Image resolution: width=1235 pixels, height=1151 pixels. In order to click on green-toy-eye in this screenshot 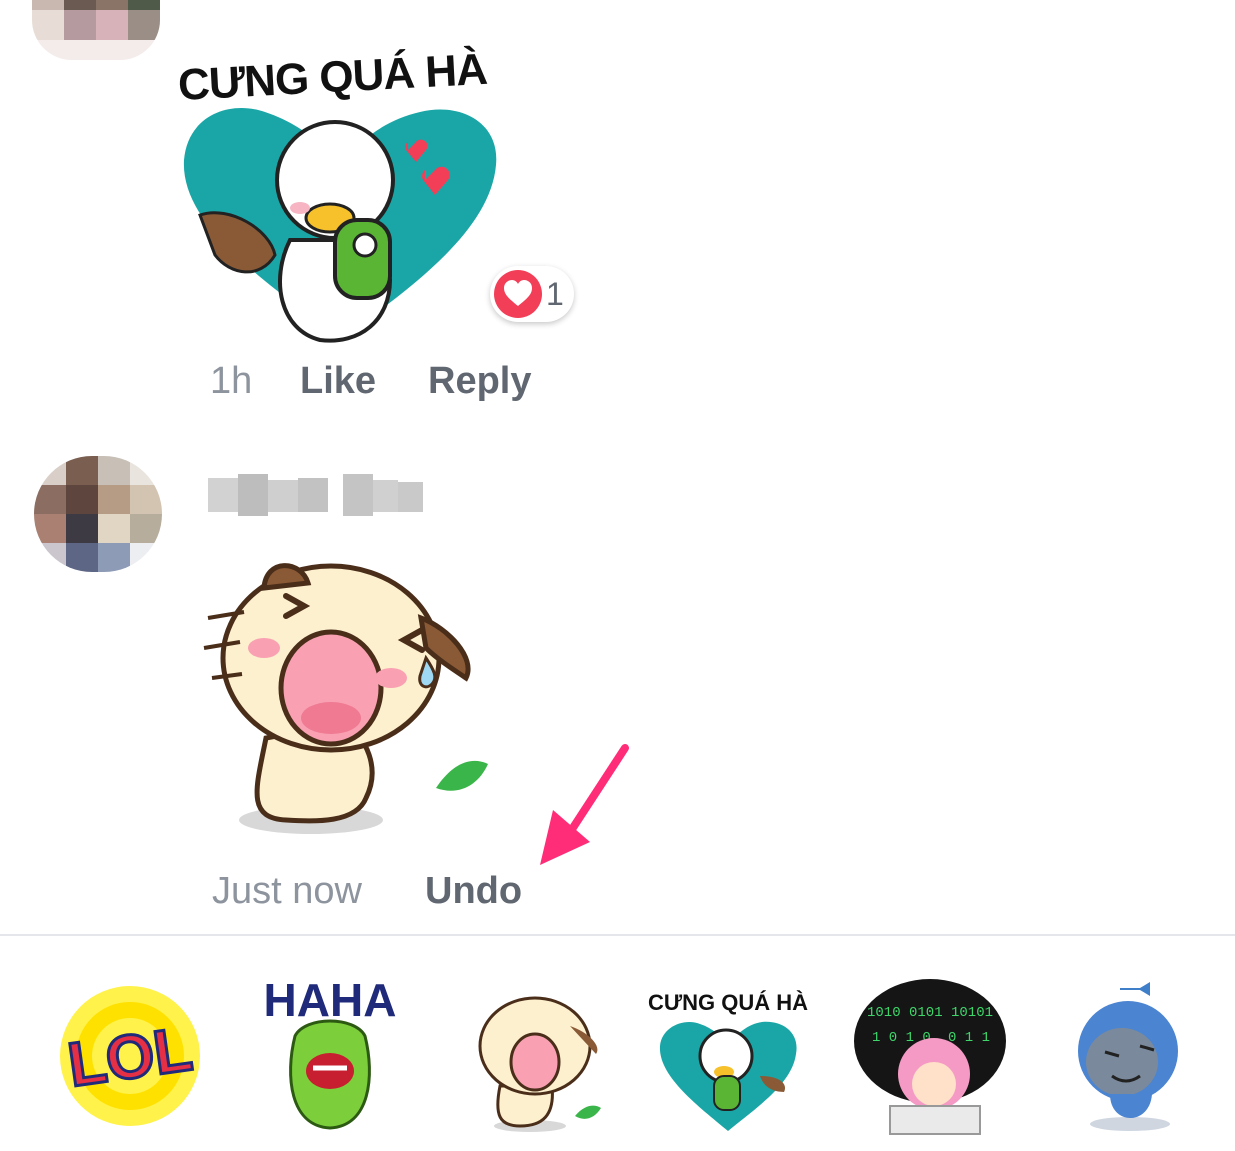, I will do `click(365, 245)`.